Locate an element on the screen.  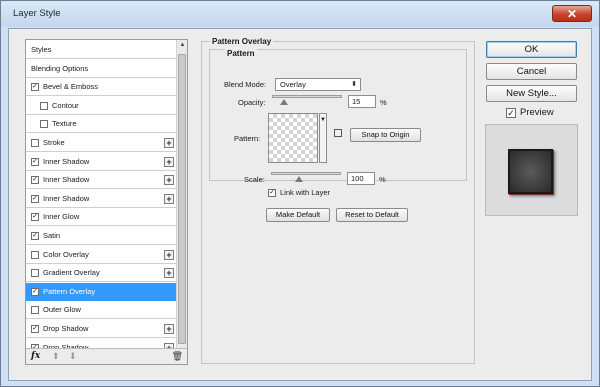
ok-button: OK is located at coordinates (531, 49).